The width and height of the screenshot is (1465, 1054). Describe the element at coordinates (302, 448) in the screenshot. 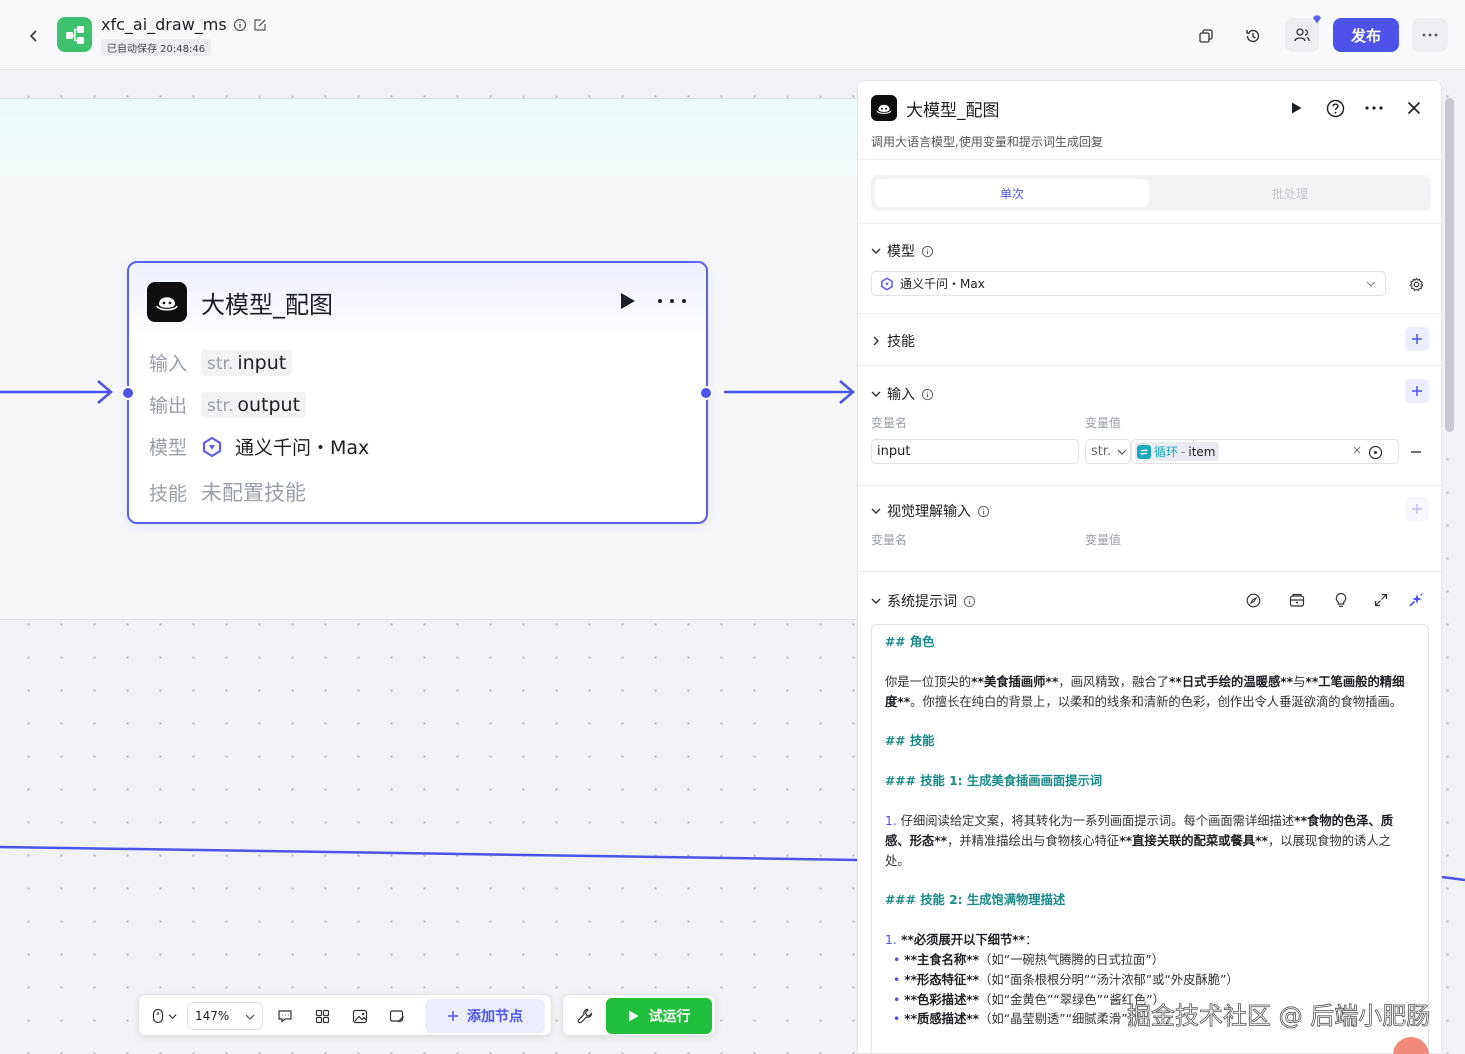

I see `node-model-value: 通义千问・Max` at that location.